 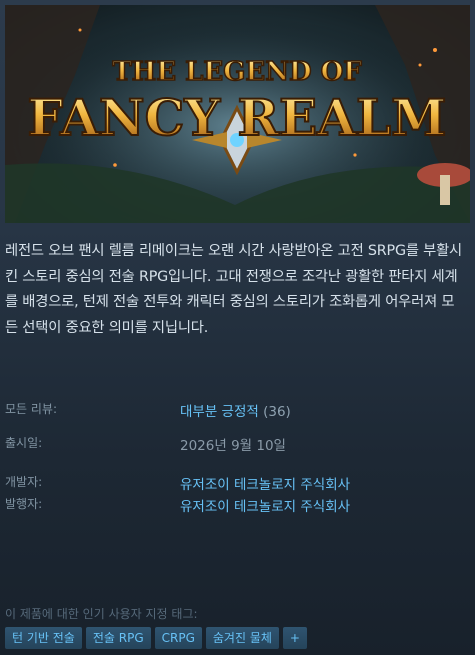 I want to click on developer-label: 개발자:, so click(x=24, y=482).